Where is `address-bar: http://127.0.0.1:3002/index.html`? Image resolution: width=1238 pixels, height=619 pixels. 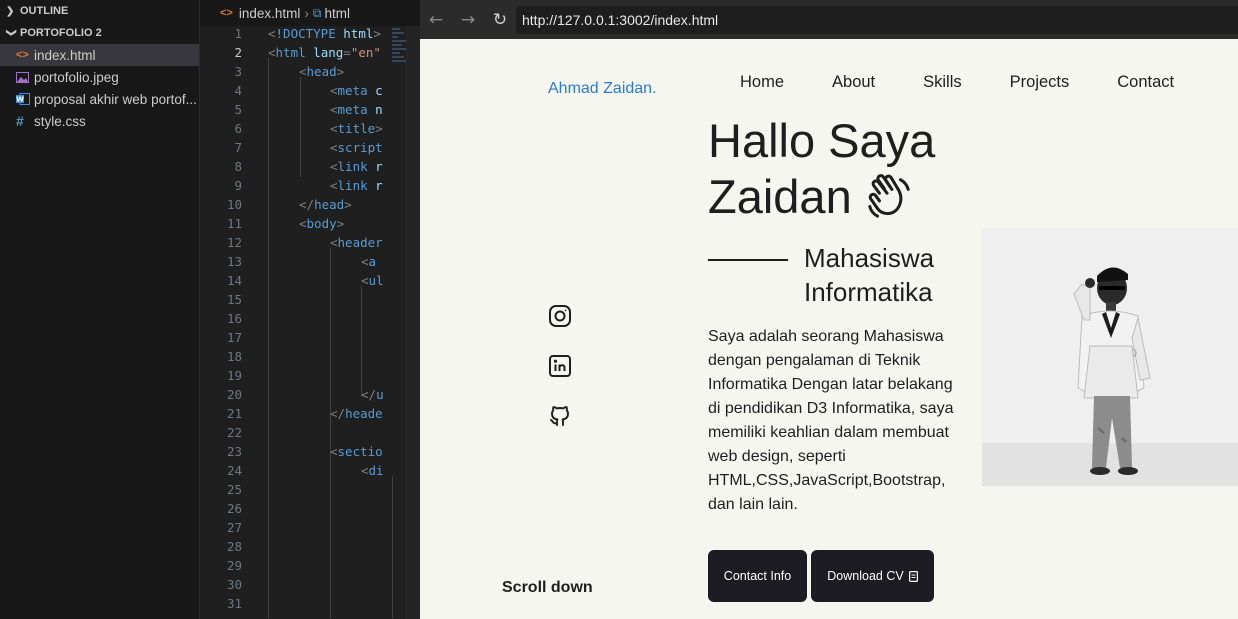 address-bar: http://127.0.0.1:3002/index.html is located at coordinates (877, 20).